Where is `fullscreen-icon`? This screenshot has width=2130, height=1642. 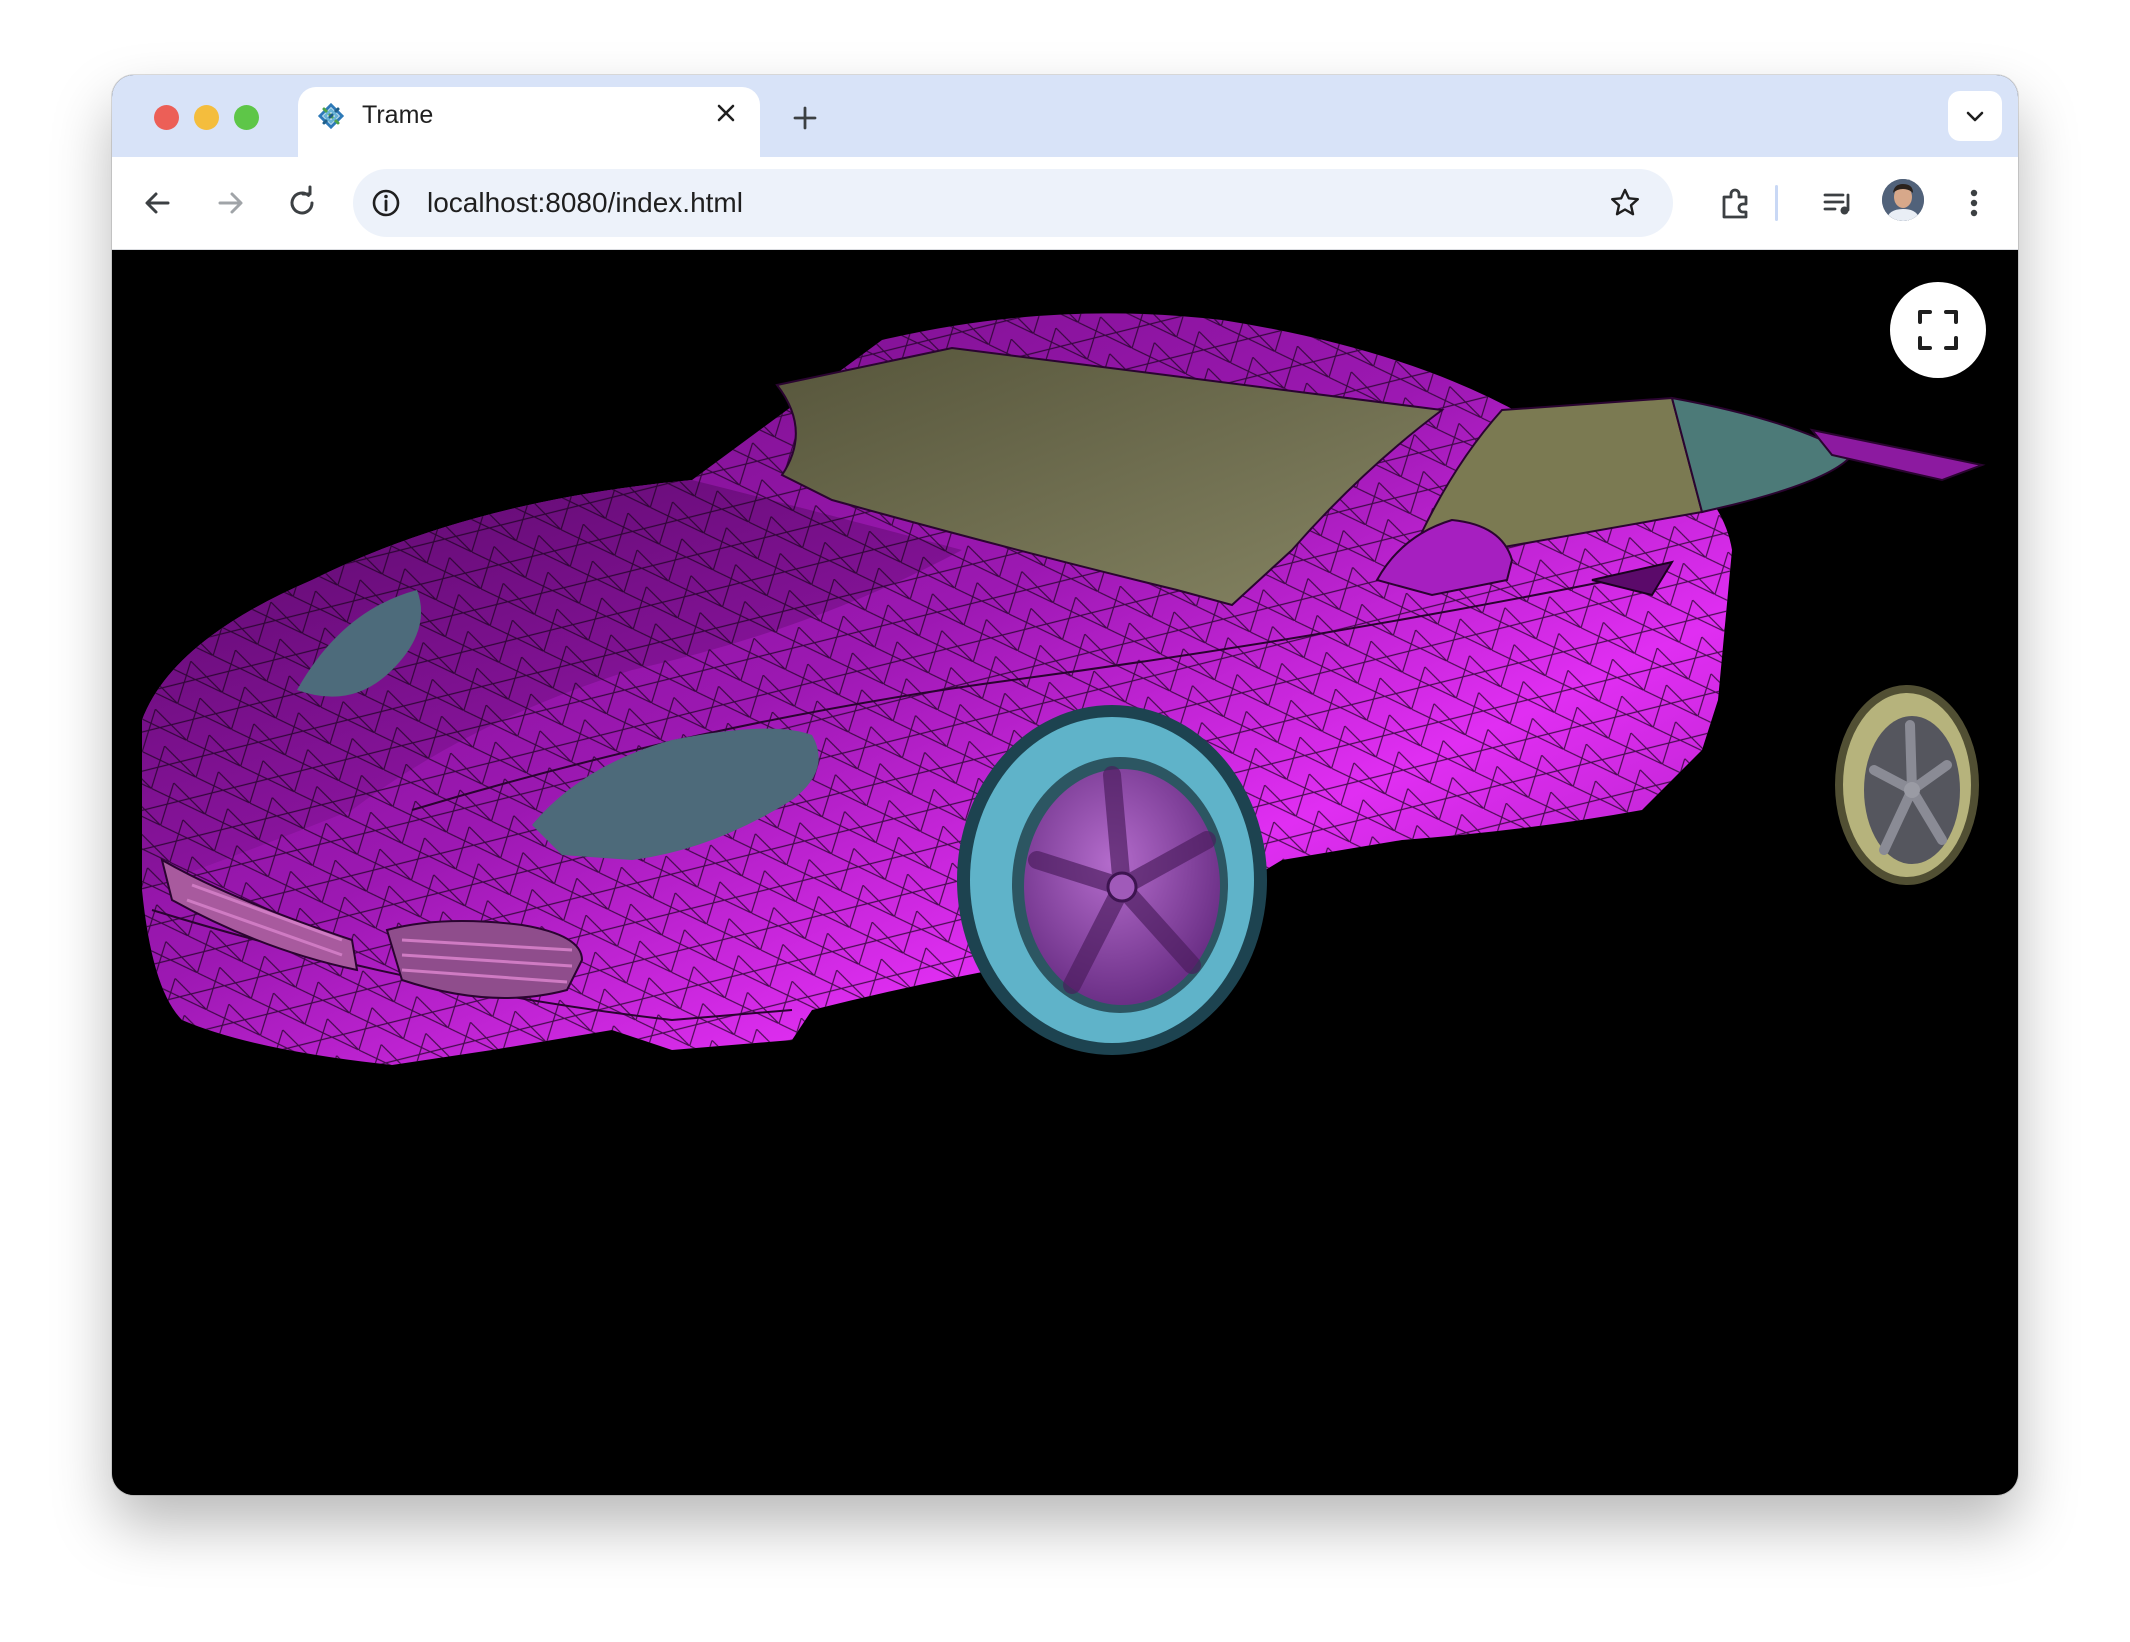
fullscreen-icon is located at coordinates (1938, 330).